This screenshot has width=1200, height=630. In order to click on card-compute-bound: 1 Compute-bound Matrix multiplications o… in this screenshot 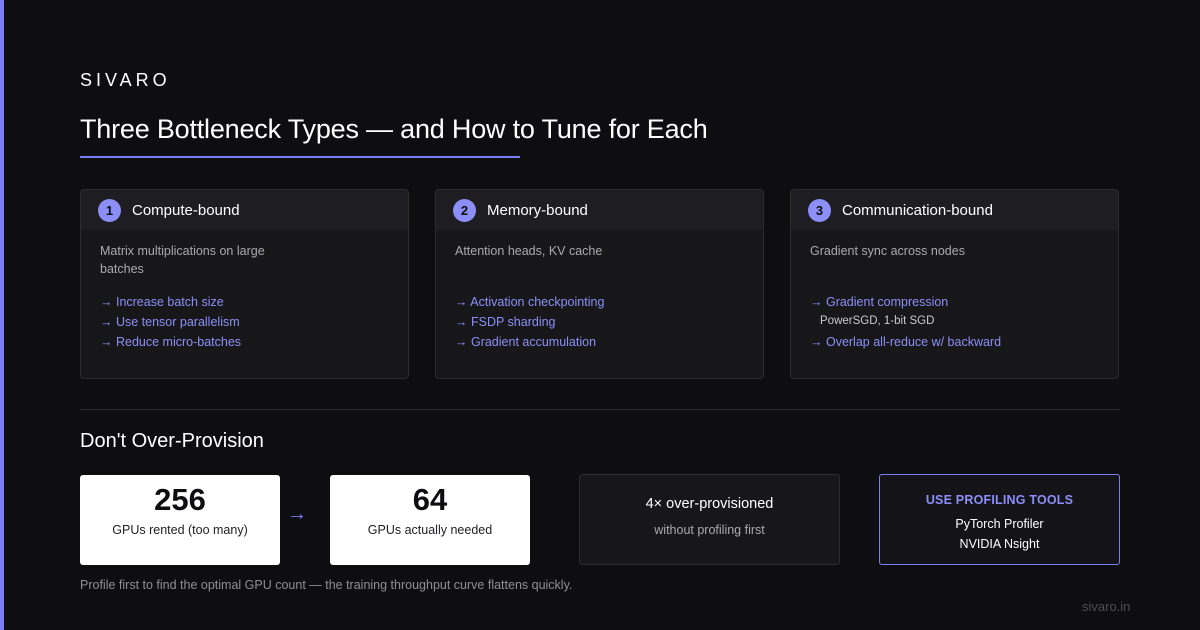, I will do `click(244, 284)`.